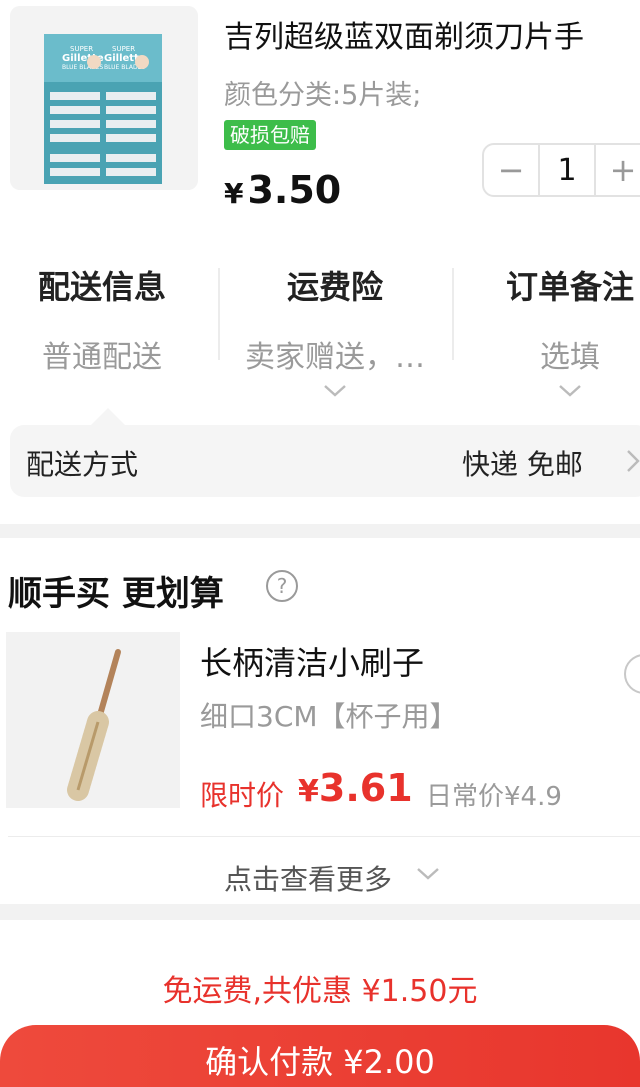 This screenshot has height=1087, width=640. Describe the element at coordinates (81, 49) in the screenshot. I see `package-text-super: SUPER` at that location.